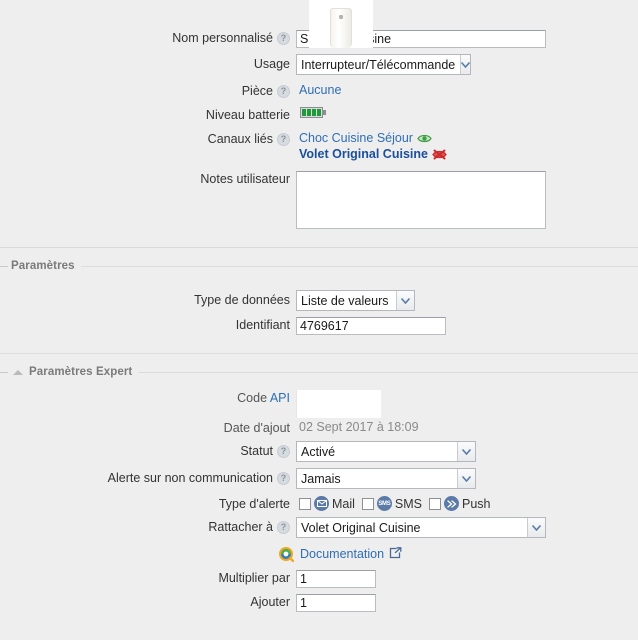 Image resolution: width=638 pixels, height=640 pixels. Describe the element at coordinates (343, 503) in the screenshot. I see `alert-mail-label: Mail` at that location.